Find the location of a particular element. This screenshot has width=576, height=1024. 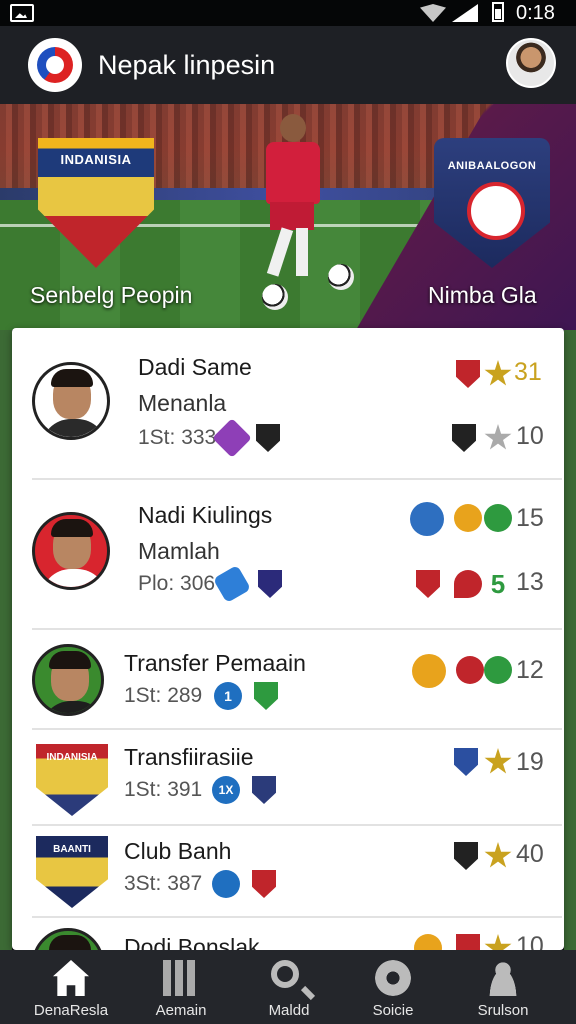

status-time: 0:18 is located at coordinates (535, 13).